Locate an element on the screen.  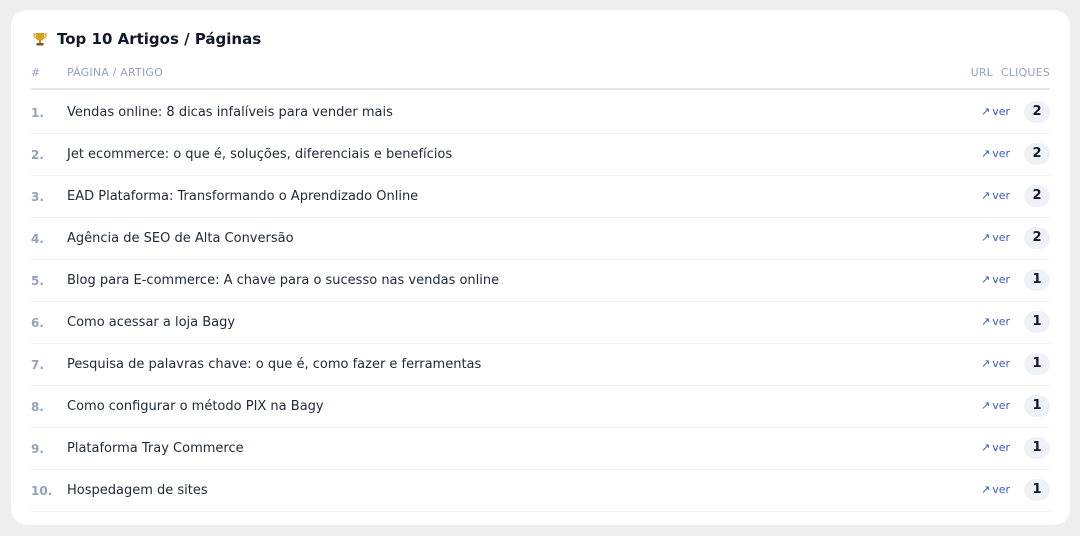
table-row: 10. Hospedagem de sites ↗ ver 1 is located at coordinates (540, 491).